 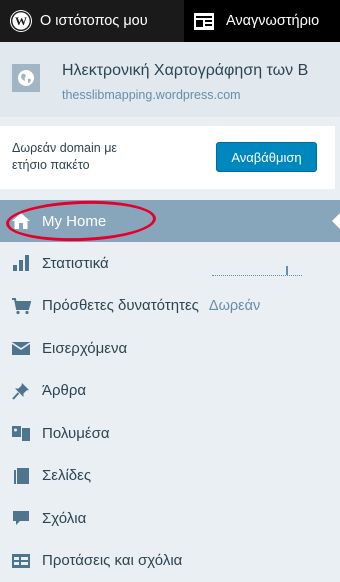 What do you see at coordinates (257, 265) in the screenshot?
I see `stats-sparkline` at bounding box center [257, 265].